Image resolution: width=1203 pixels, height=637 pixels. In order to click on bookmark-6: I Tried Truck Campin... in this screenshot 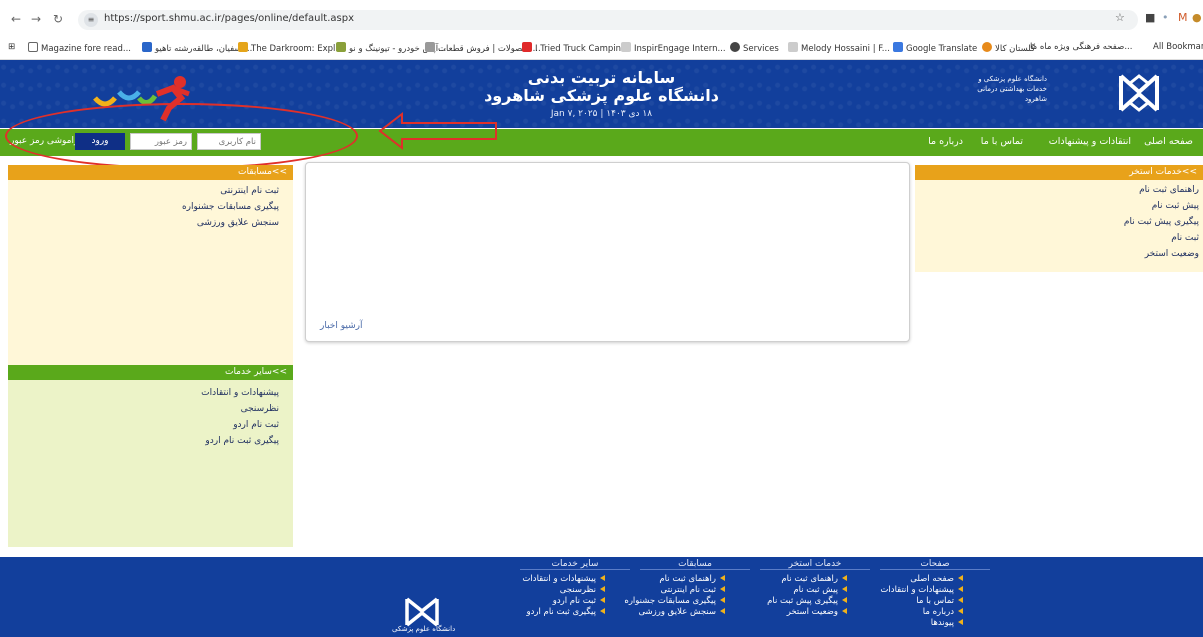, I will do `click(575, 48)`.